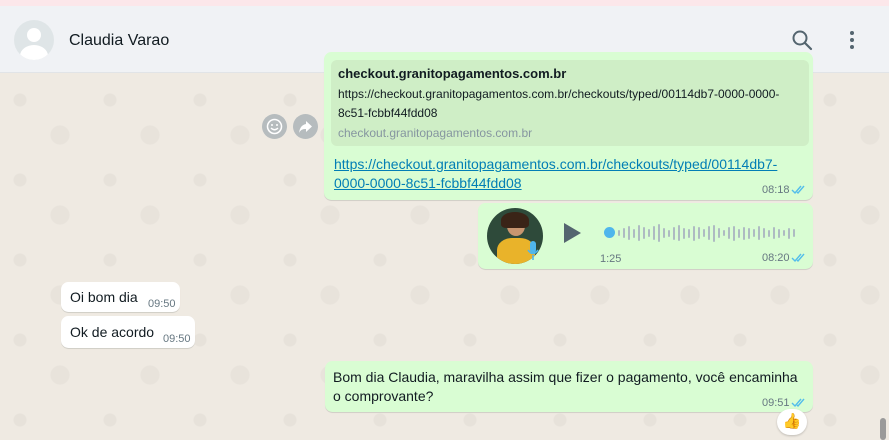  What do you see at coordinates (572, 233) in the screenshot?
I see `play-icon` at bounding box center [572, 233].